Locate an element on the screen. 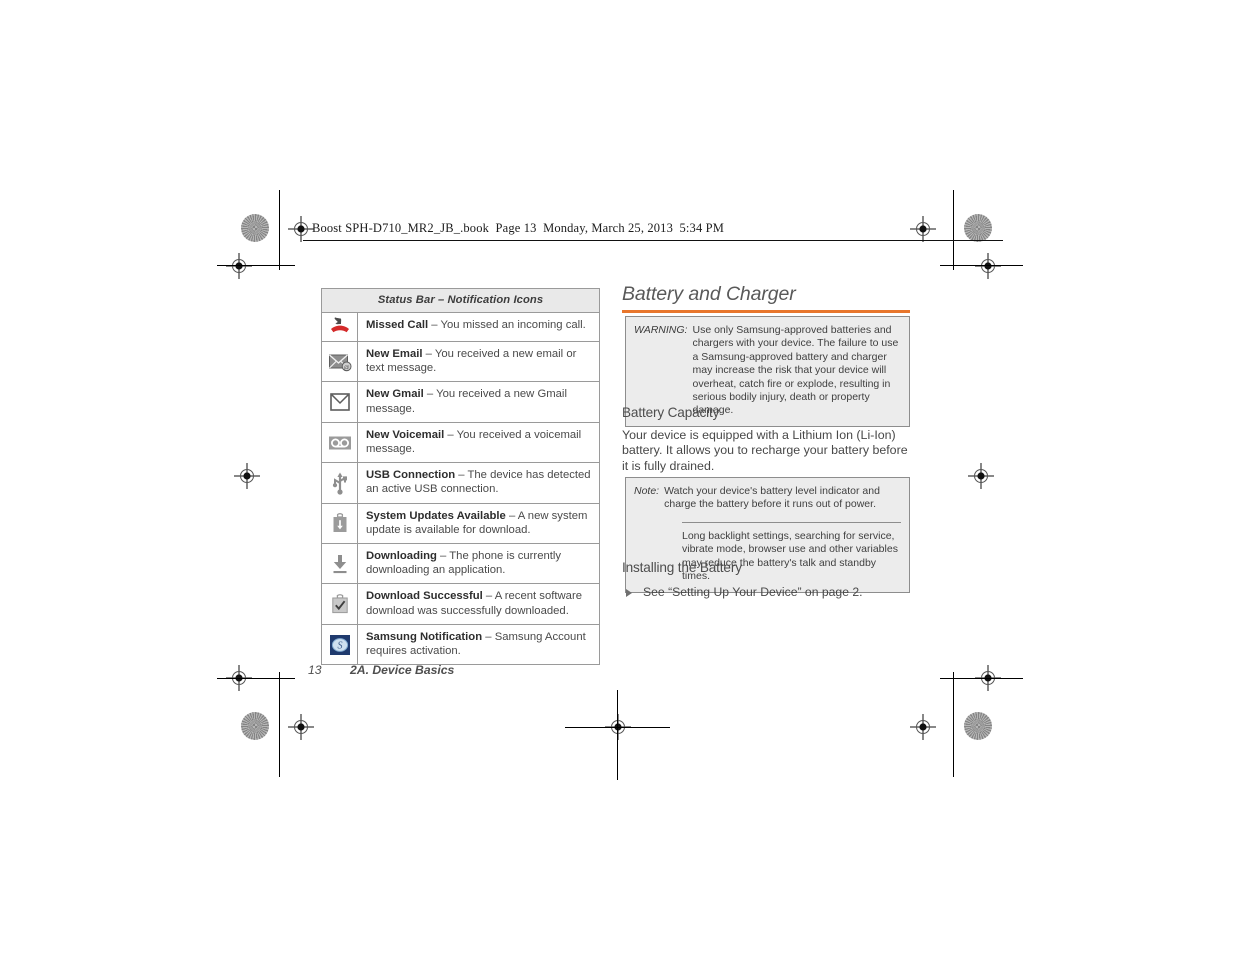 This screenshot has height=954, width=1235. table-header: Status Bar – Notification Icons is located at coordinates (460, 301).